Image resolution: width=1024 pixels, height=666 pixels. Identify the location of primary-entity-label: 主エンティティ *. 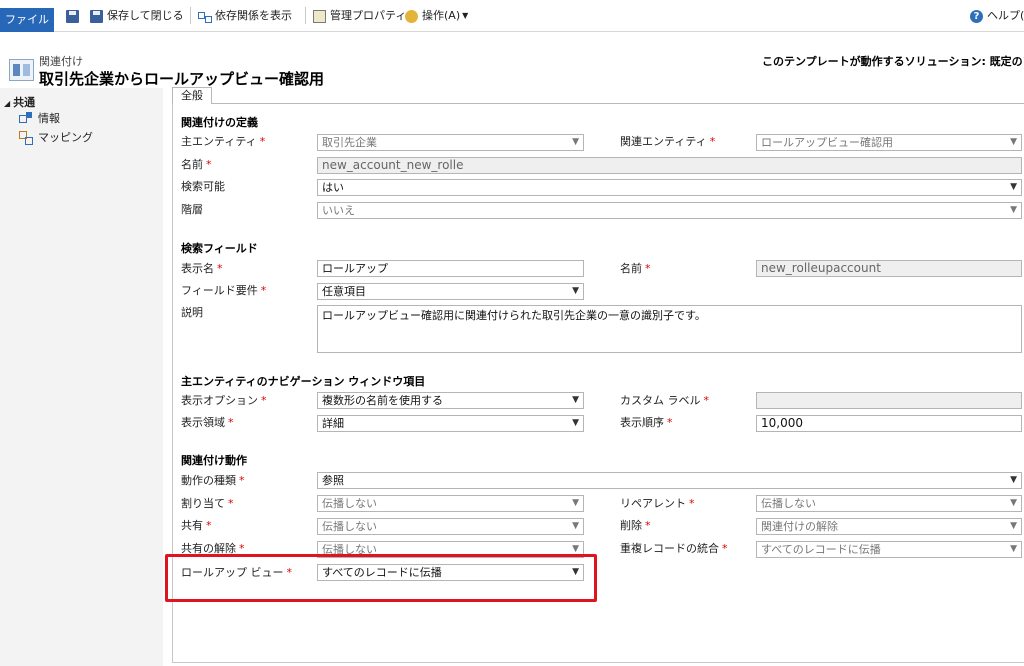
(223, 141).